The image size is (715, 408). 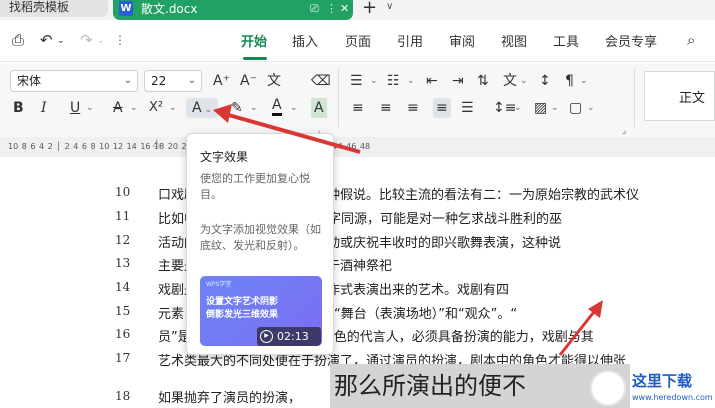 I want to click on annotation-arrow-bottom, so click(x=578, y=331).